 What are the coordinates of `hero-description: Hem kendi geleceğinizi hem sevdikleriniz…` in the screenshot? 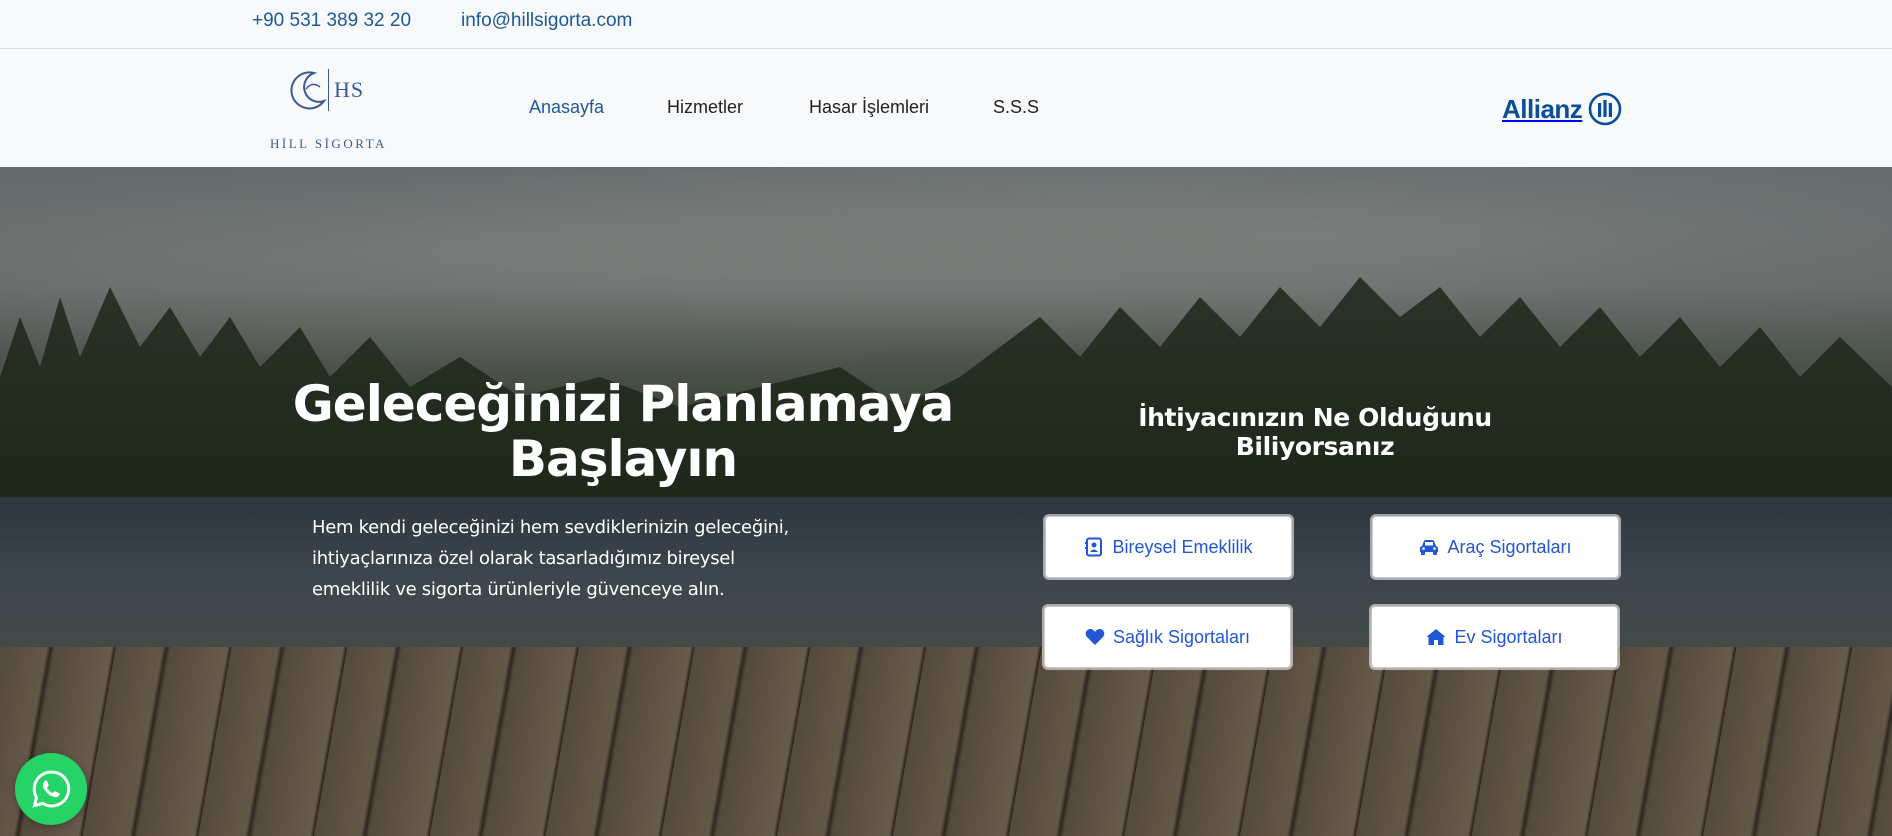 It's located at (550, 558).